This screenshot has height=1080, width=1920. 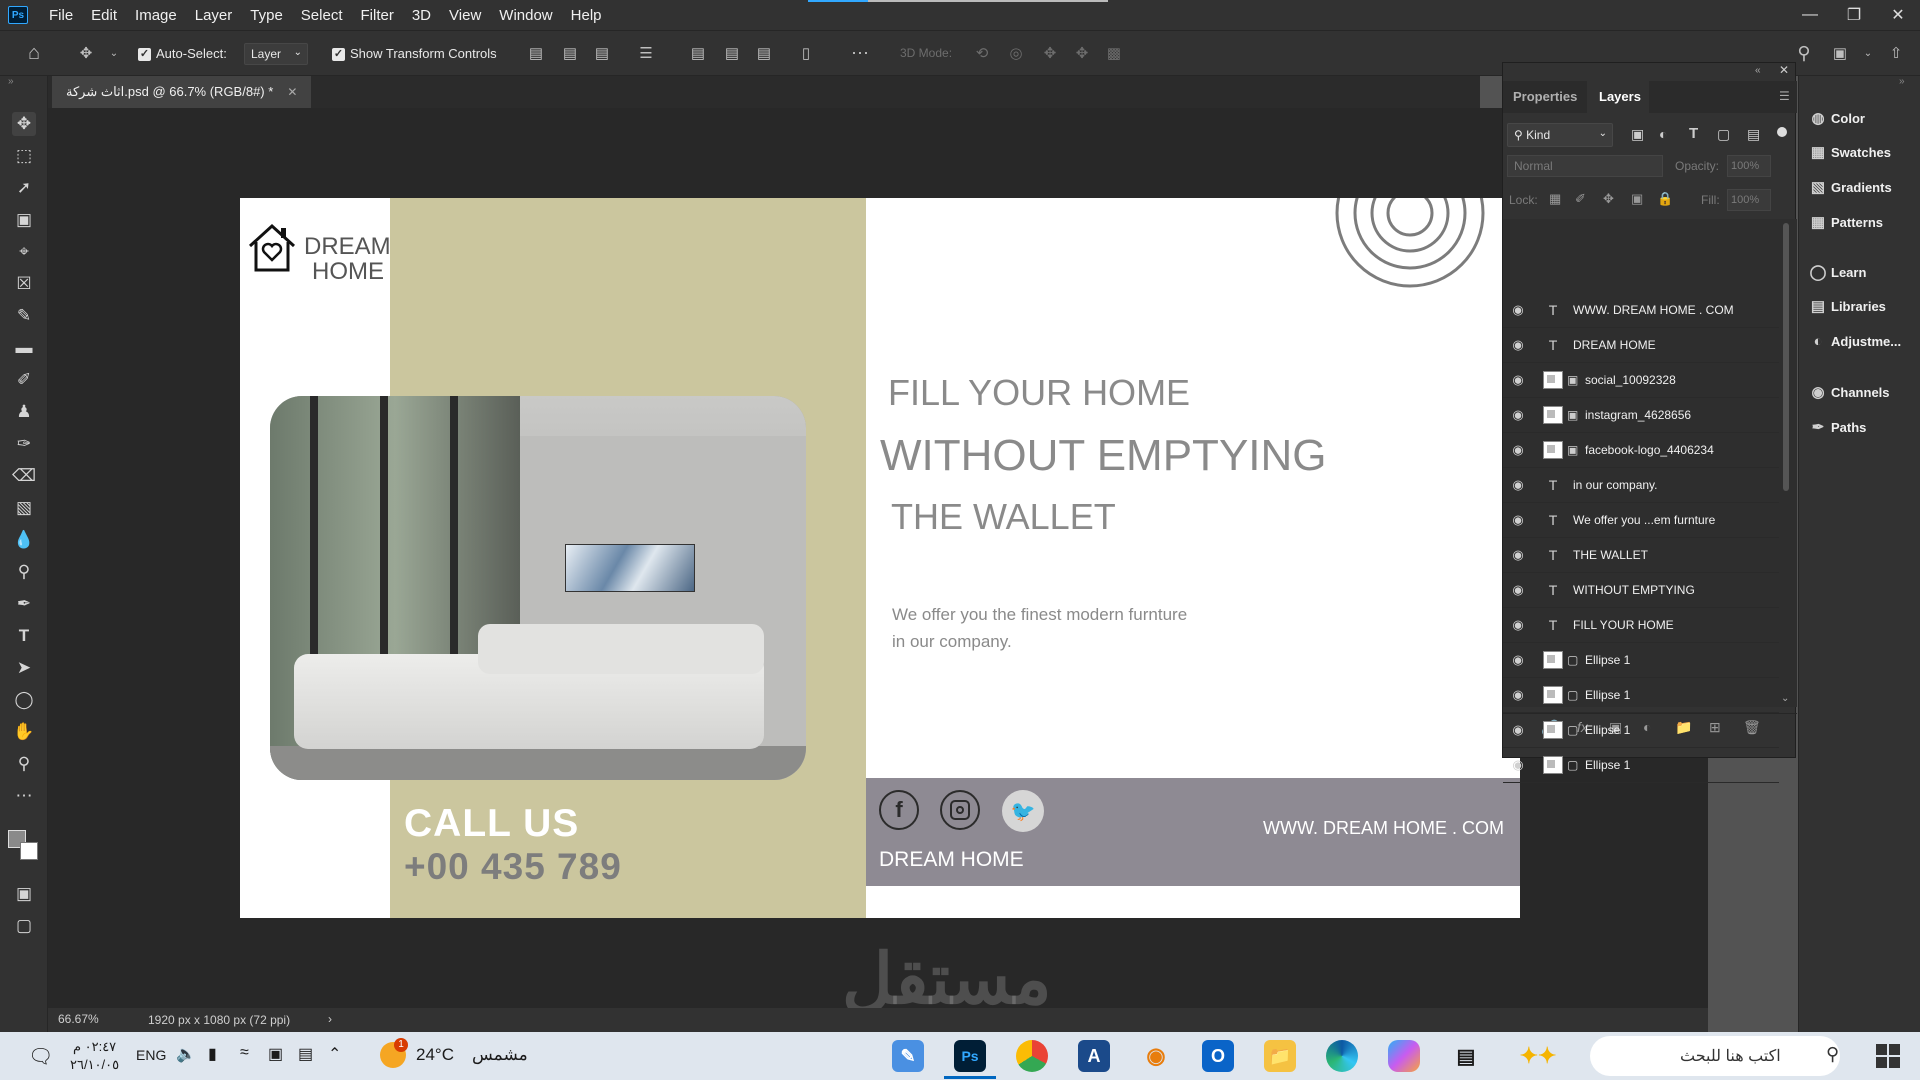 I want to click on lock-transparent-icon: ▦, so click(x=1555, y=199).